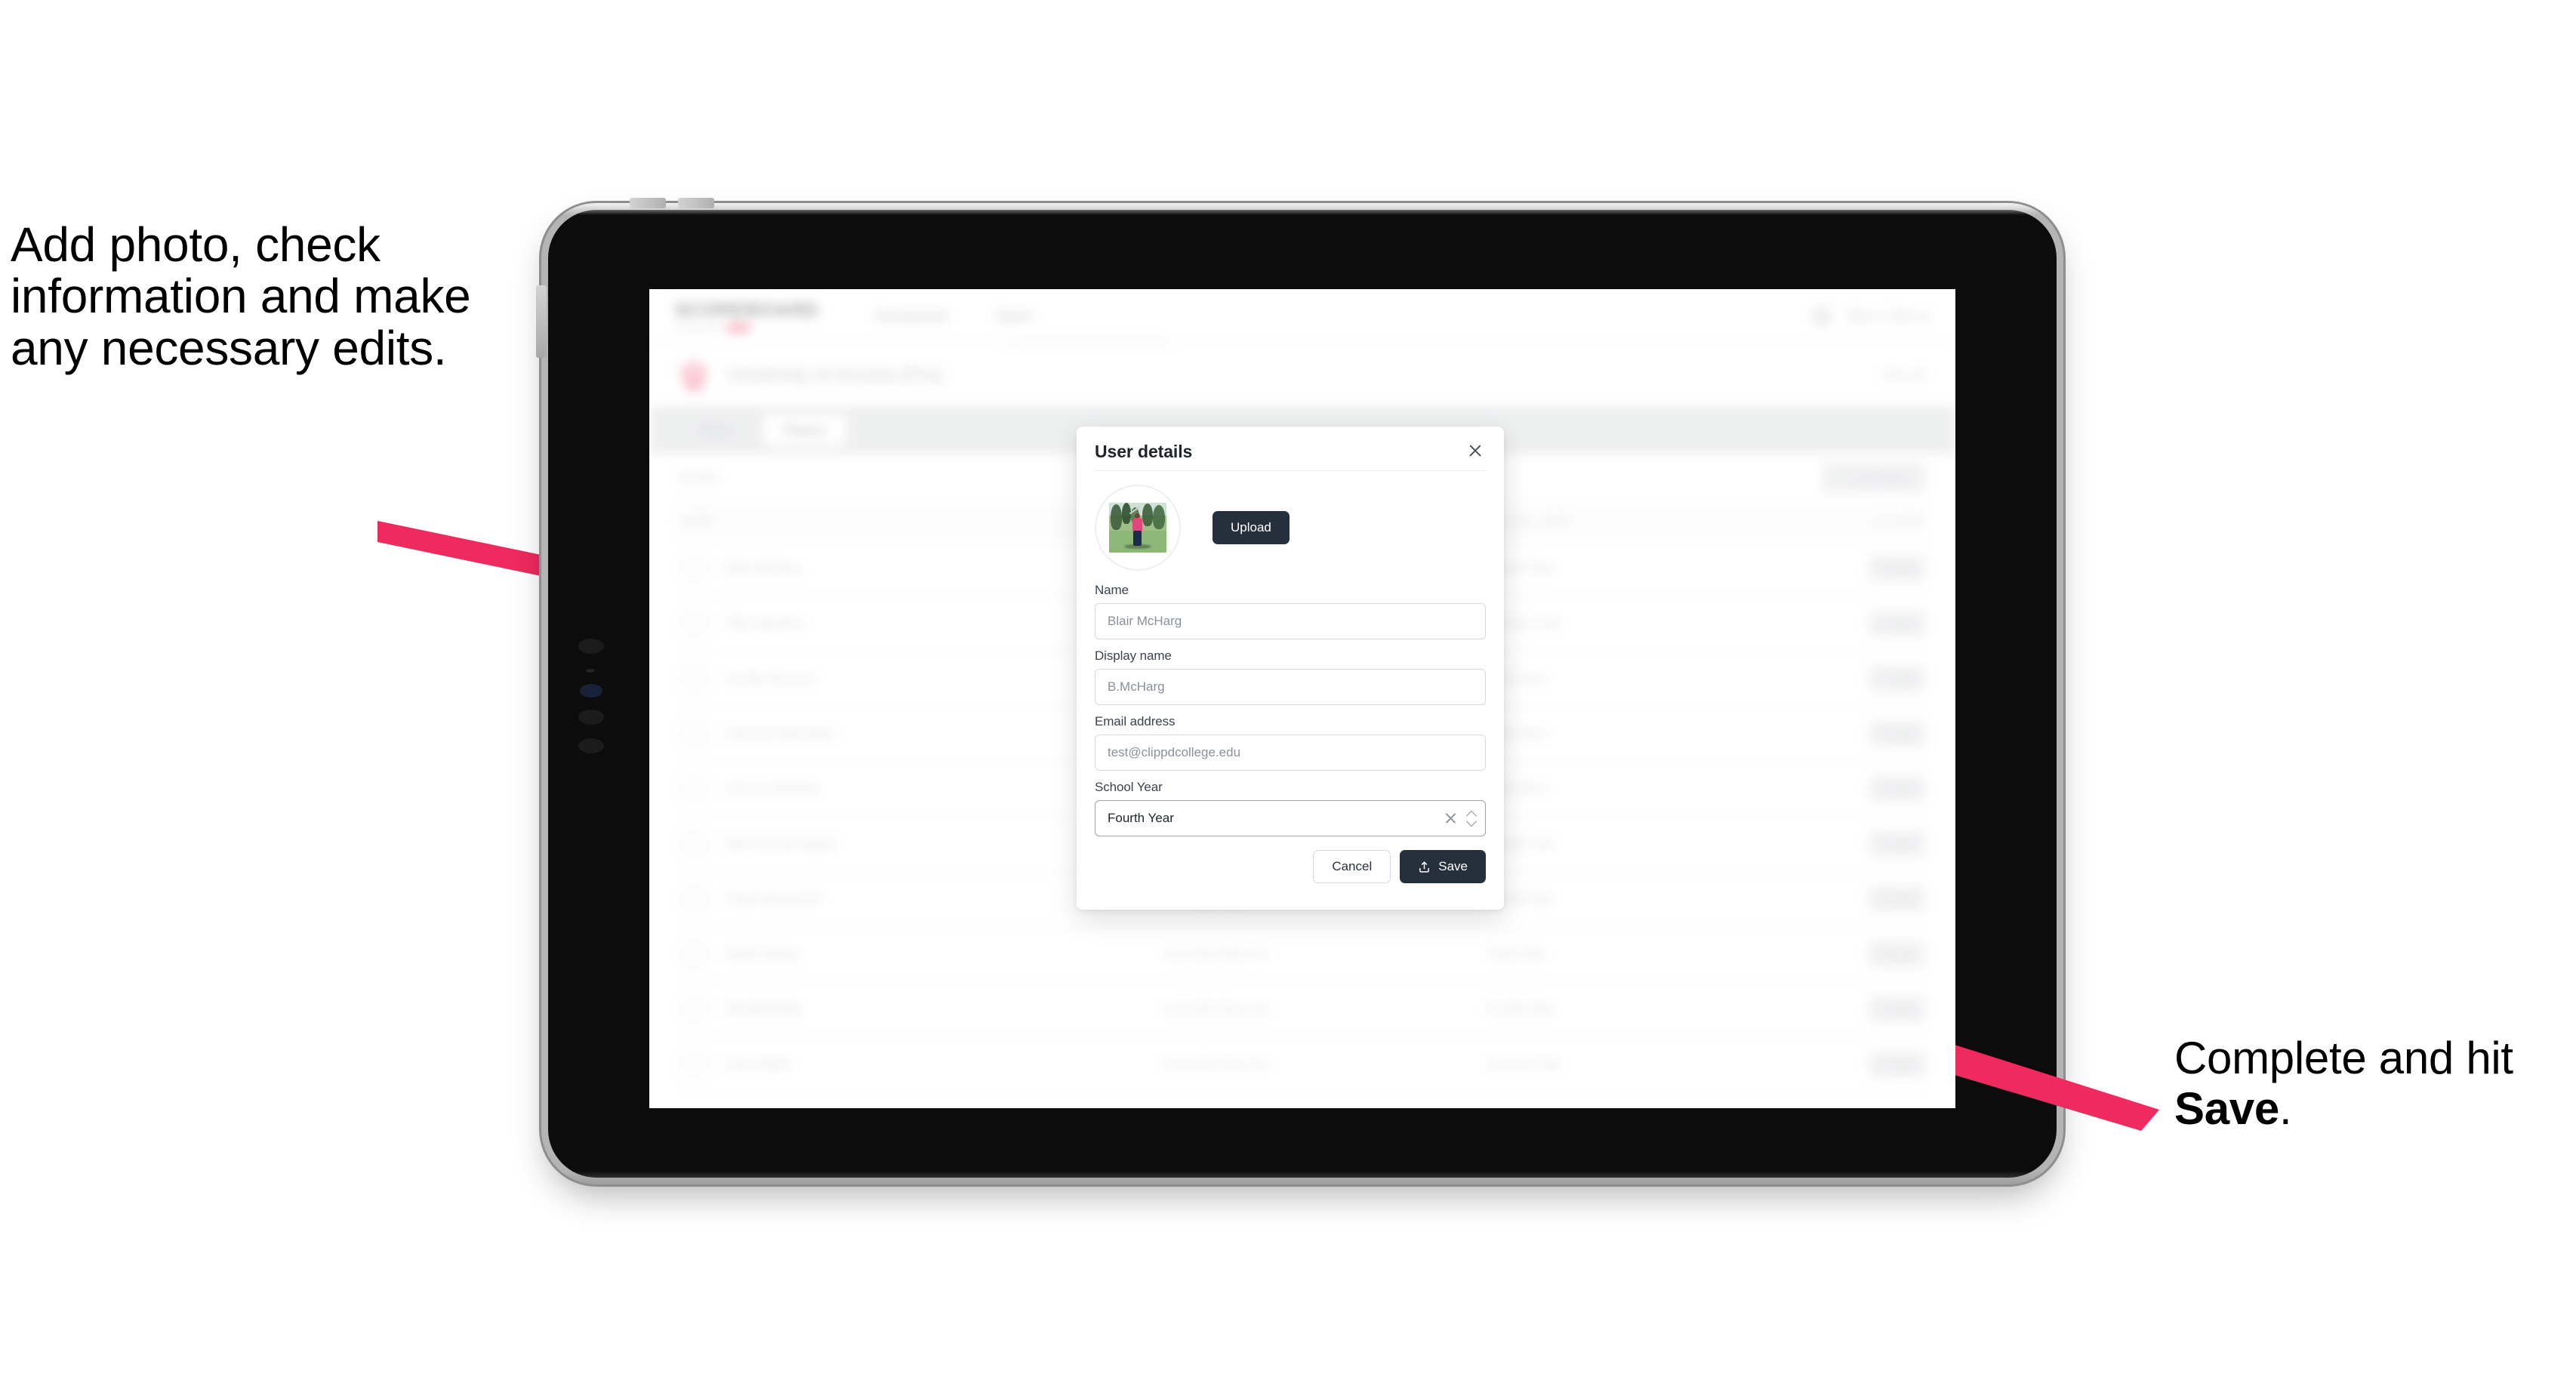  What do you see at coordinates (591, 691) in the screenshot?
I see `proximity-sensor-icon` at bounding box center [591, 691].